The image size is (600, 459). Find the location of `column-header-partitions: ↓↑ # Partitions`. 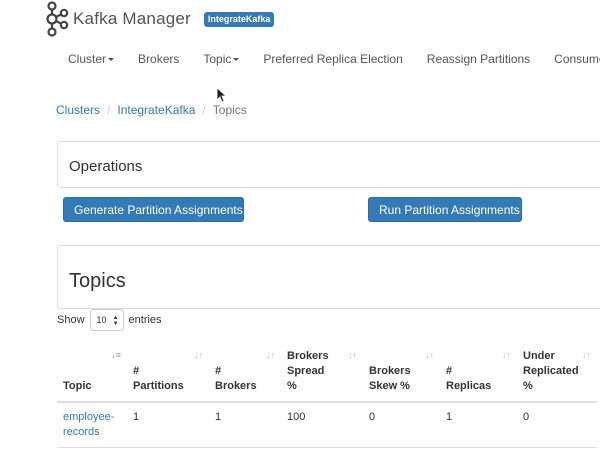

column-header-partitions: ↓↑ # Partitions is located at coordinates (168, 373).